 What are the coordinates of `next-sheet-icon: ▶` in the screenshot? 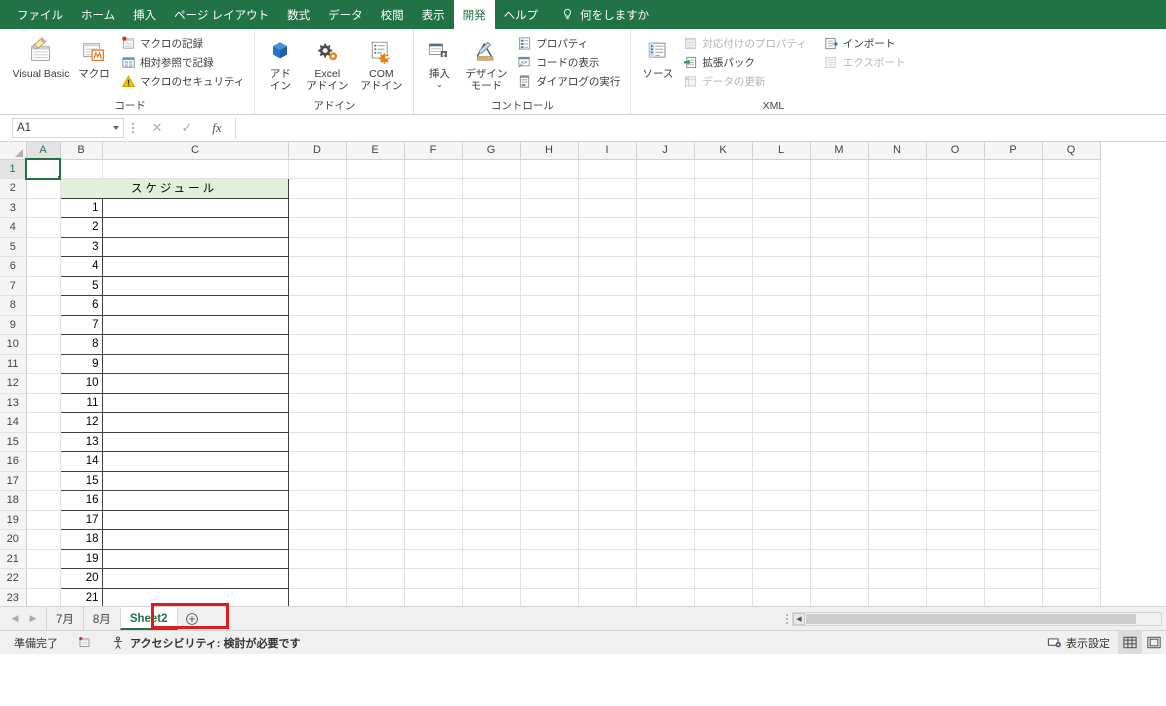 It's located at (33, 619).